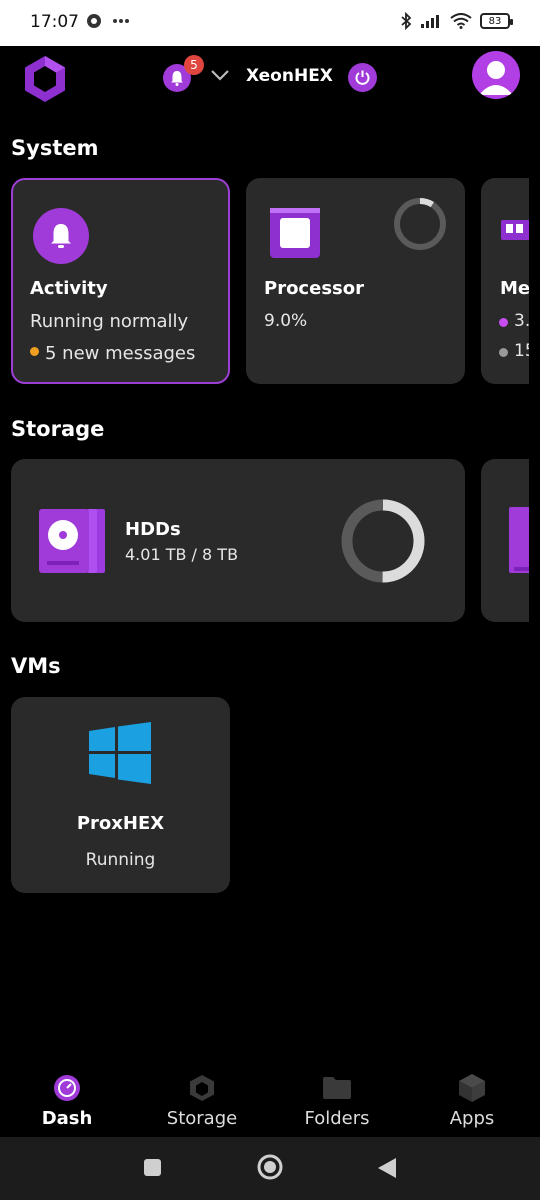 This screenshot has height=1200, width=540. What do you see at coordinates (472, 1088) in the screenshot?
I see `cube-icon` at bounding box center [472, 1088].